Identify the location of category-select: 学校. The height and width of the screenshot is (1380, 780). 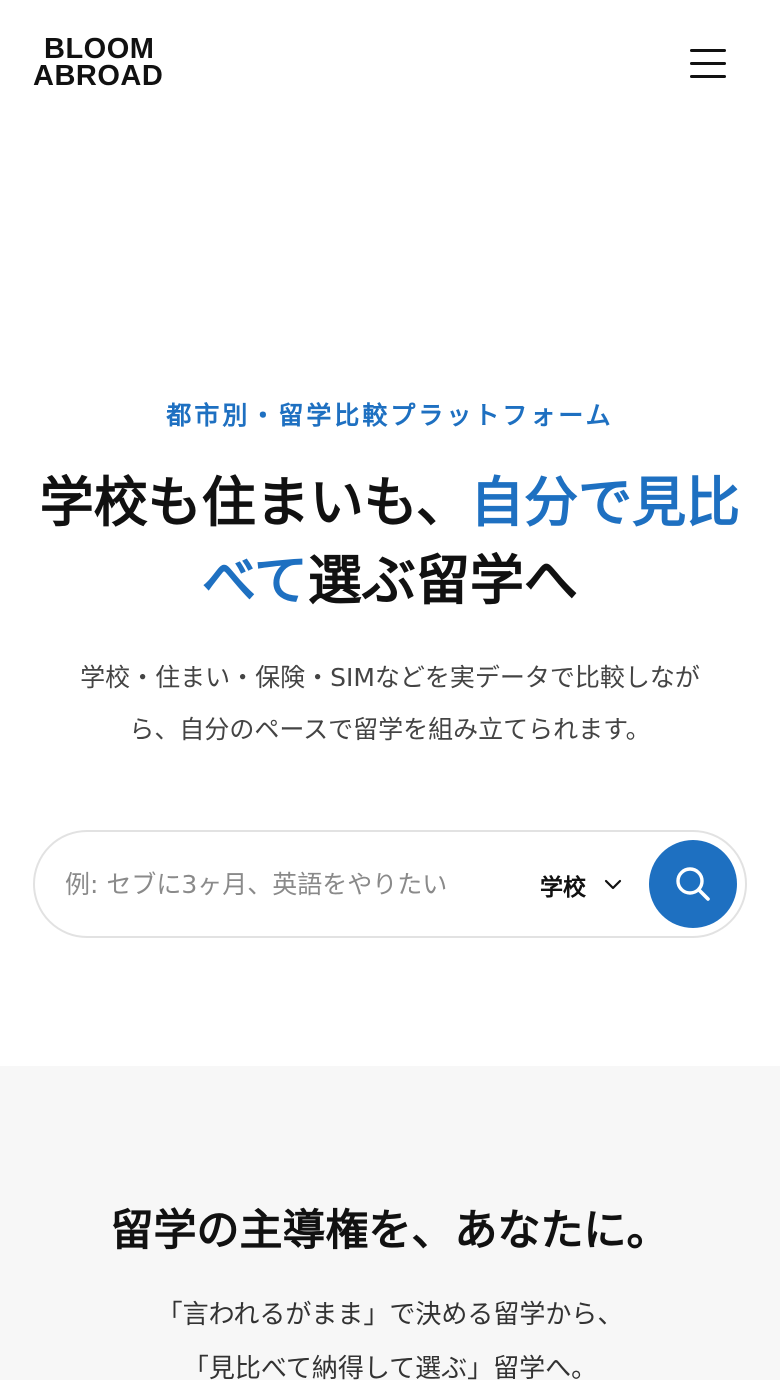
(590, 885).